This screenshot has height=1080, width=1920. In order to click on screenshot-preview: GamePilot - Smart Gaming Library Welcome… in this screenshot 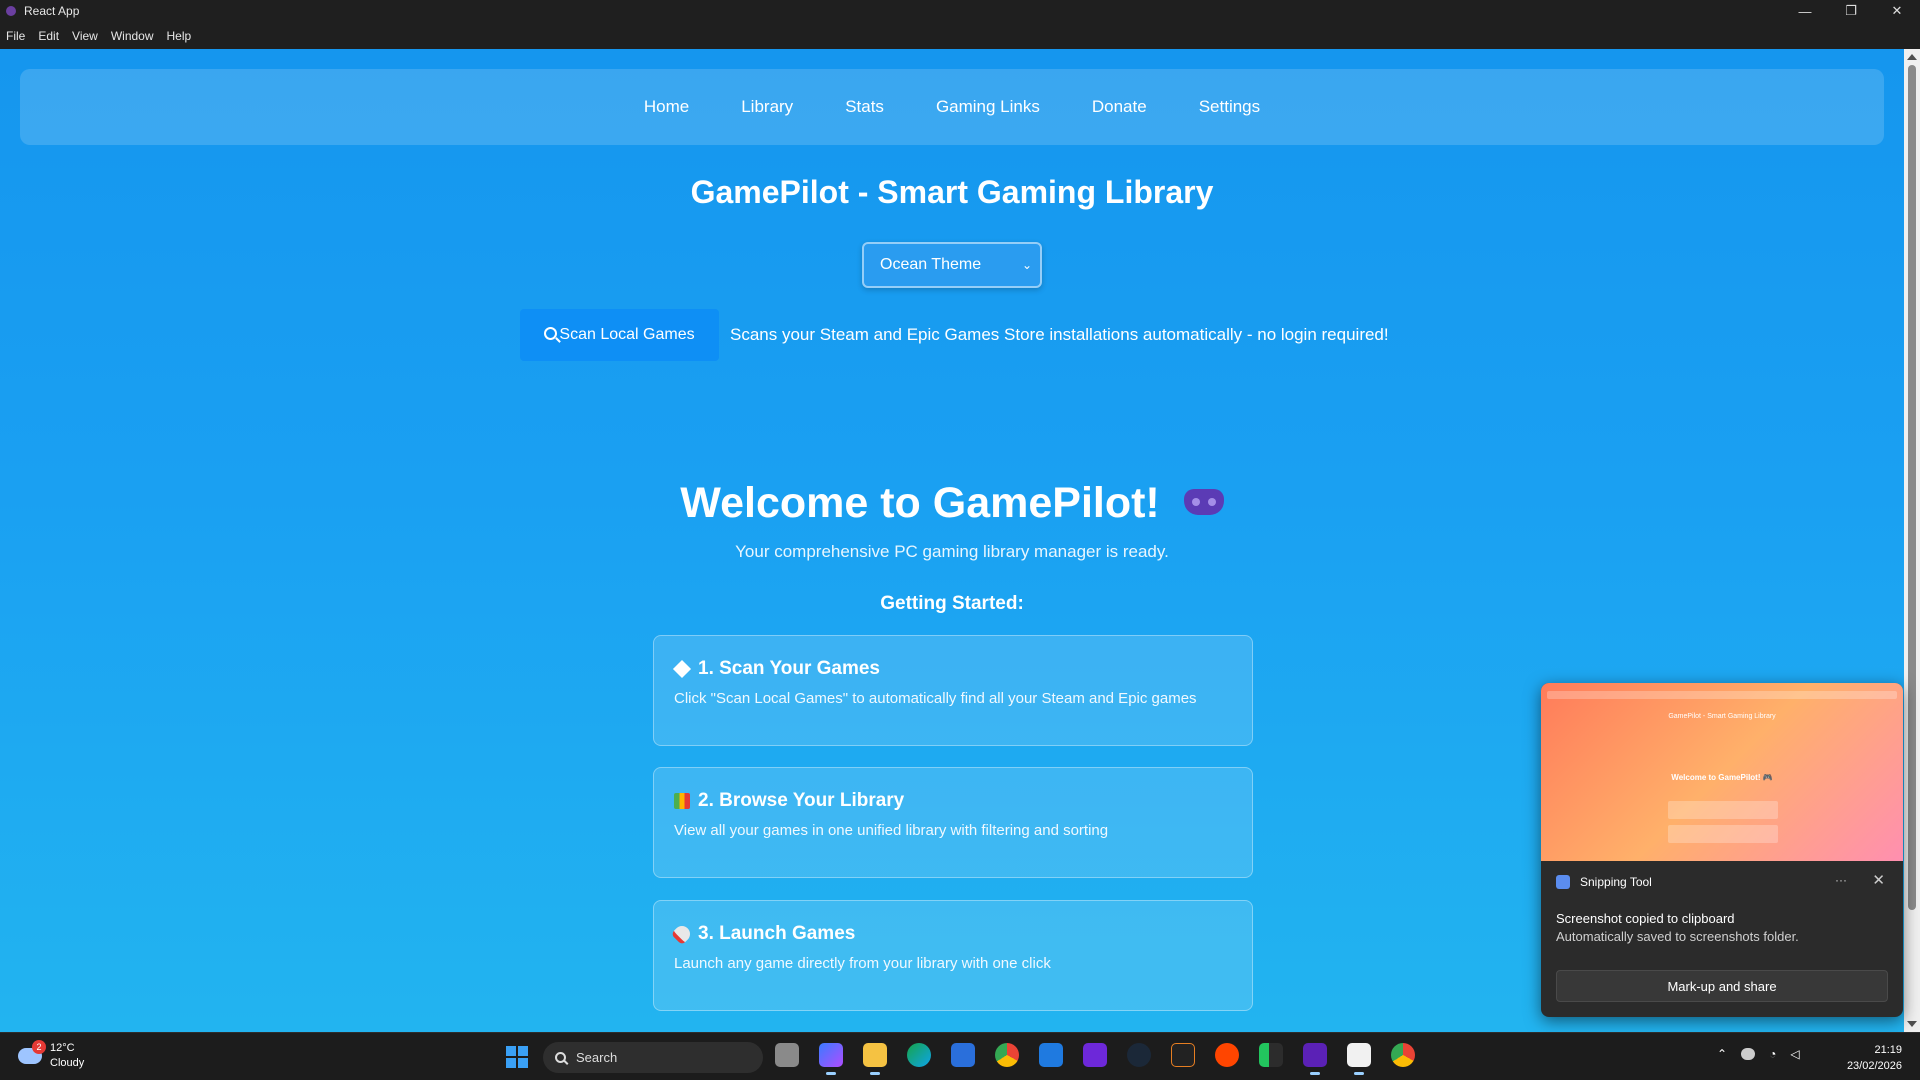, I will do `click(1722, 772)`.